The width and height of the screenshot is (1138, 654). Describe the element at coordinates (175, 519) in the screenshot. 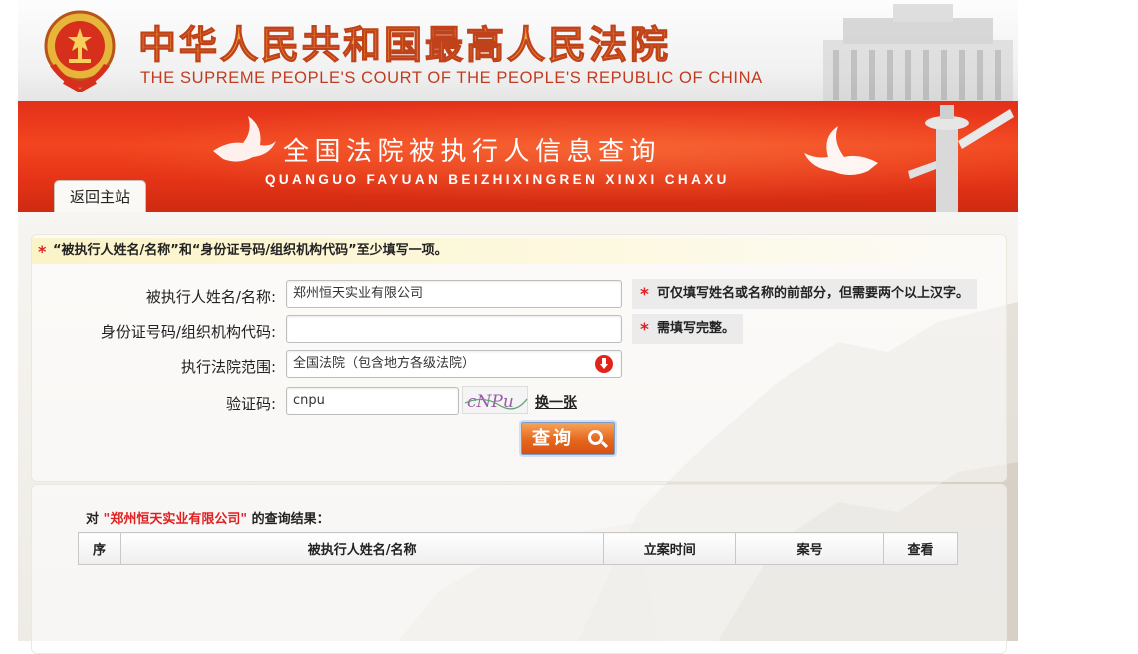

I see `results-keyword: "郑州恒天实业有限公司"` at that location.